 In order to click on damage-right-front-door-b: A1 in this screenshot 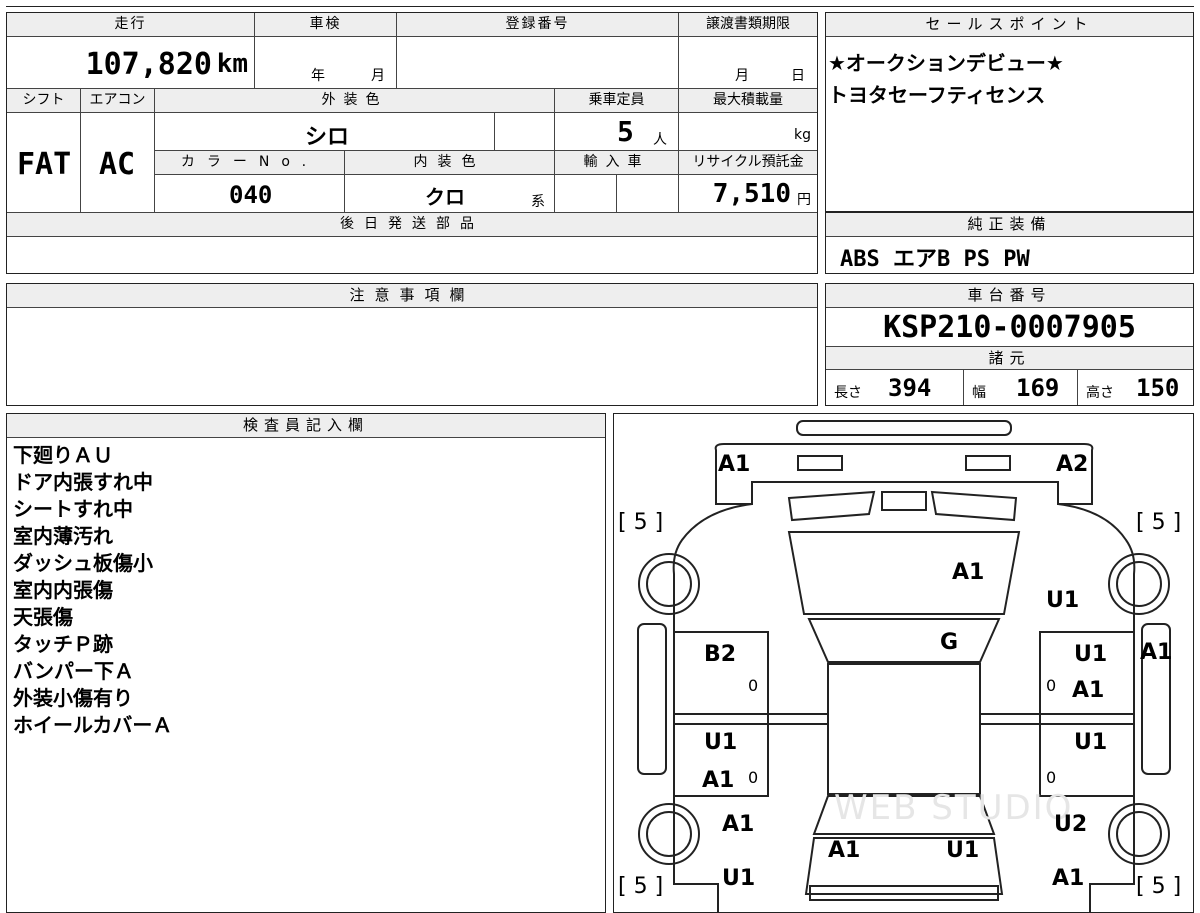, I will do `click(1088, 690)`.